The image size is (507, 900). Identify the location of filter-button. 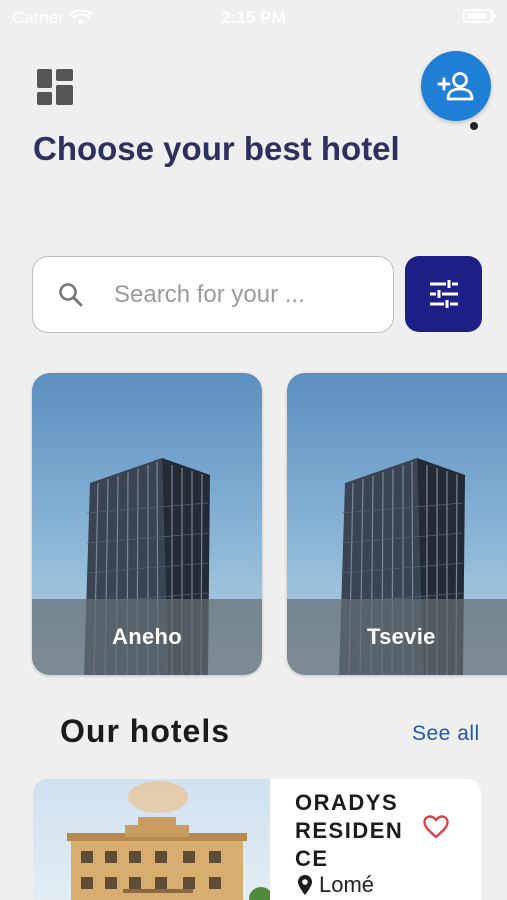
(443, 294).